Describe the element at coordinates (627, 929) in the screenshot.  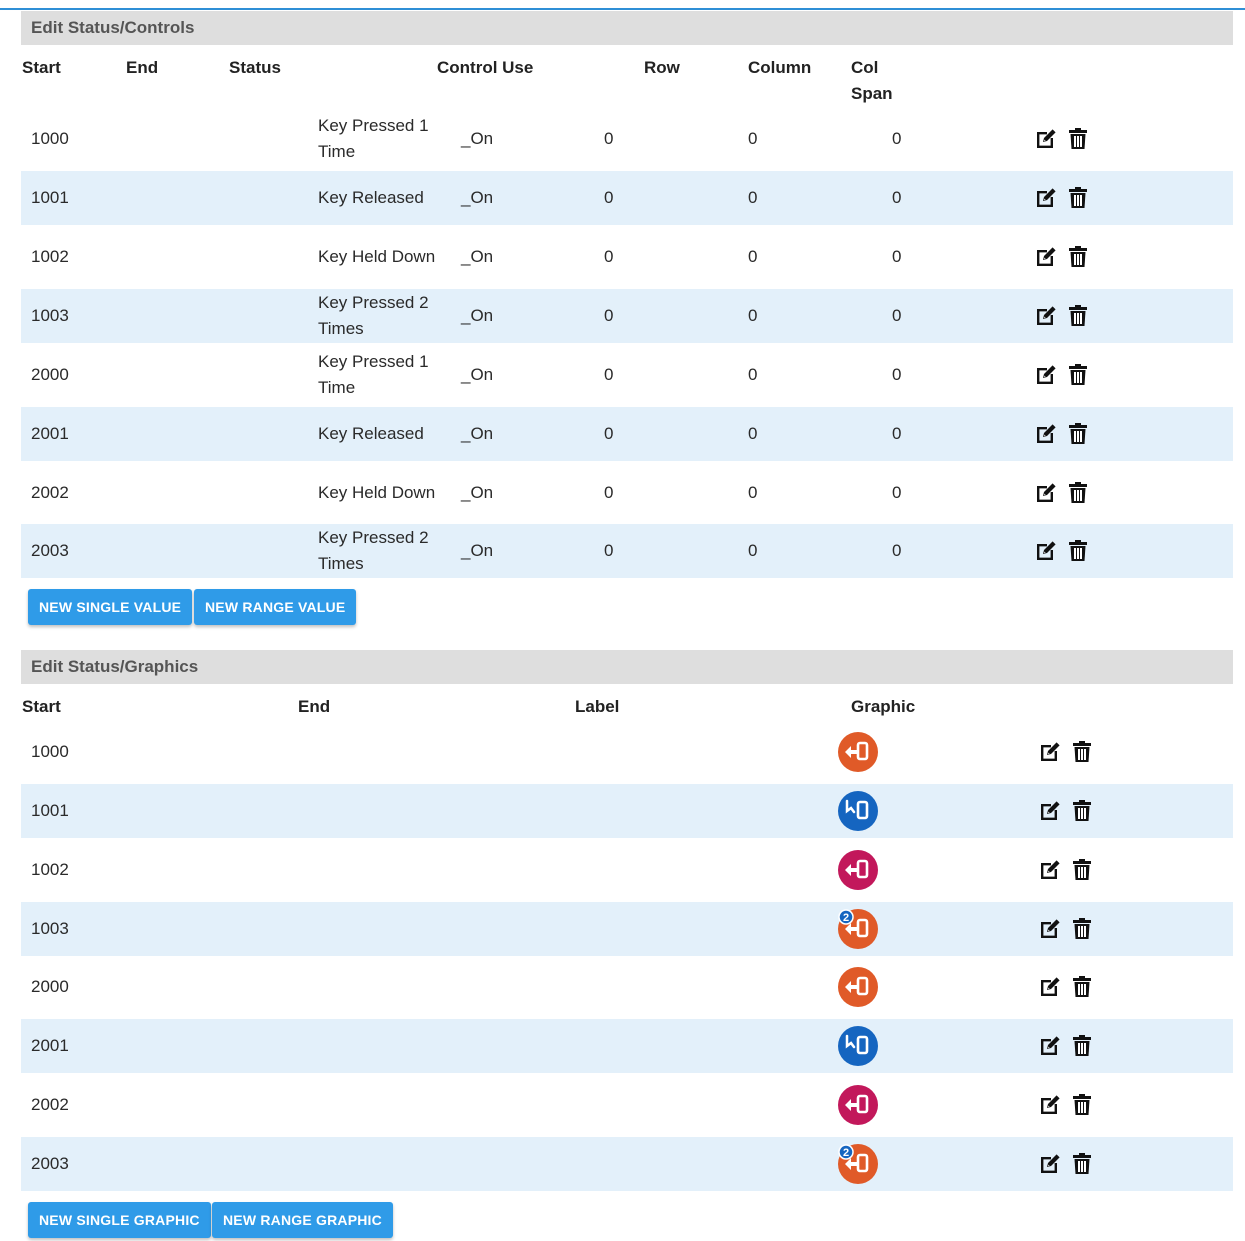
I see `table-row: 1003 2` at that location.